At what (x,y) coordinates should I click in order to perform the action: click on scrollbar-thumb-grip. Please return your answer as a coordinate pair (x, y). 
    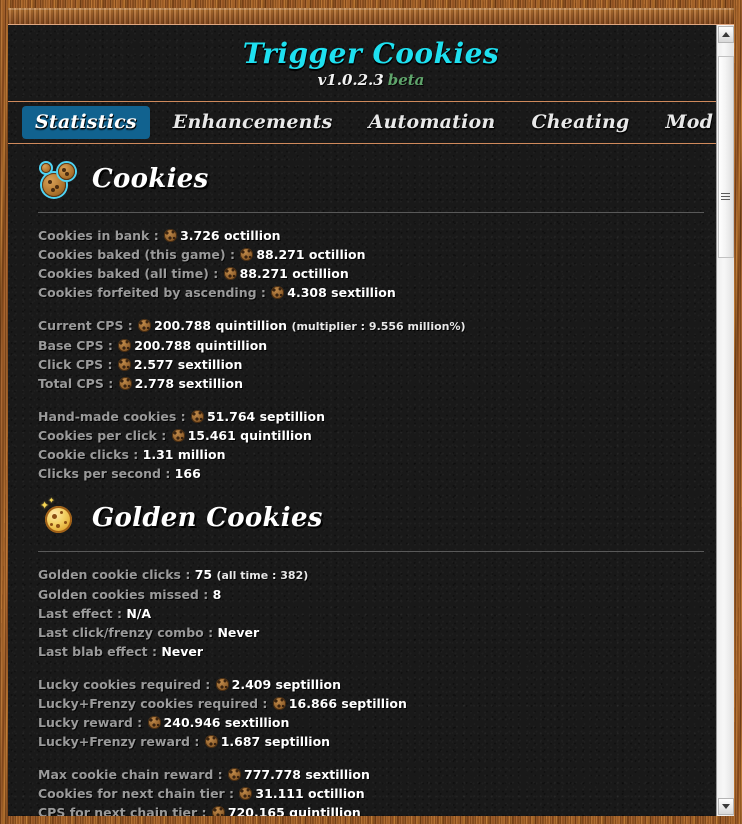
    Looking at the image, I should click on (725, 196).